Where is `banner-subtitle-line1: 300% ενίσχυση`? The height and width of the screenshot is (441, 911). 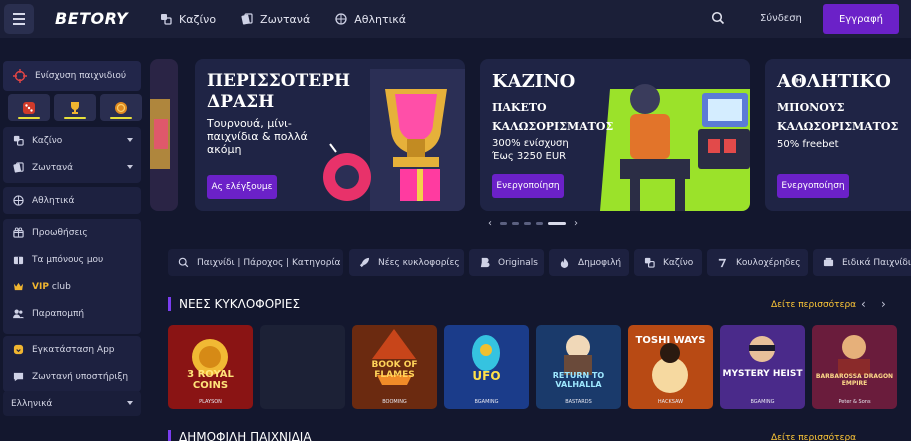
banner-subtitle-line1: 300% ενίσχυση is located at coordinates (530, 143).